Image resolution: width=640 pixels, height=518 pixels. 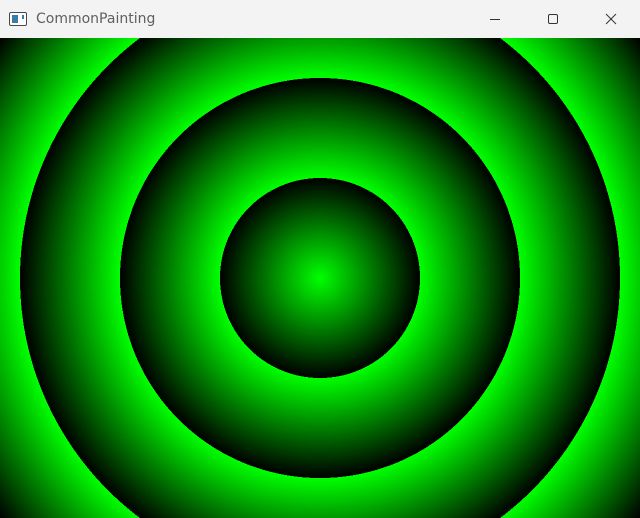 What do you see at coordinates (23, 17) in the screenshot?
I see `app-icon-pane-small` at bounding box center [23, 17].